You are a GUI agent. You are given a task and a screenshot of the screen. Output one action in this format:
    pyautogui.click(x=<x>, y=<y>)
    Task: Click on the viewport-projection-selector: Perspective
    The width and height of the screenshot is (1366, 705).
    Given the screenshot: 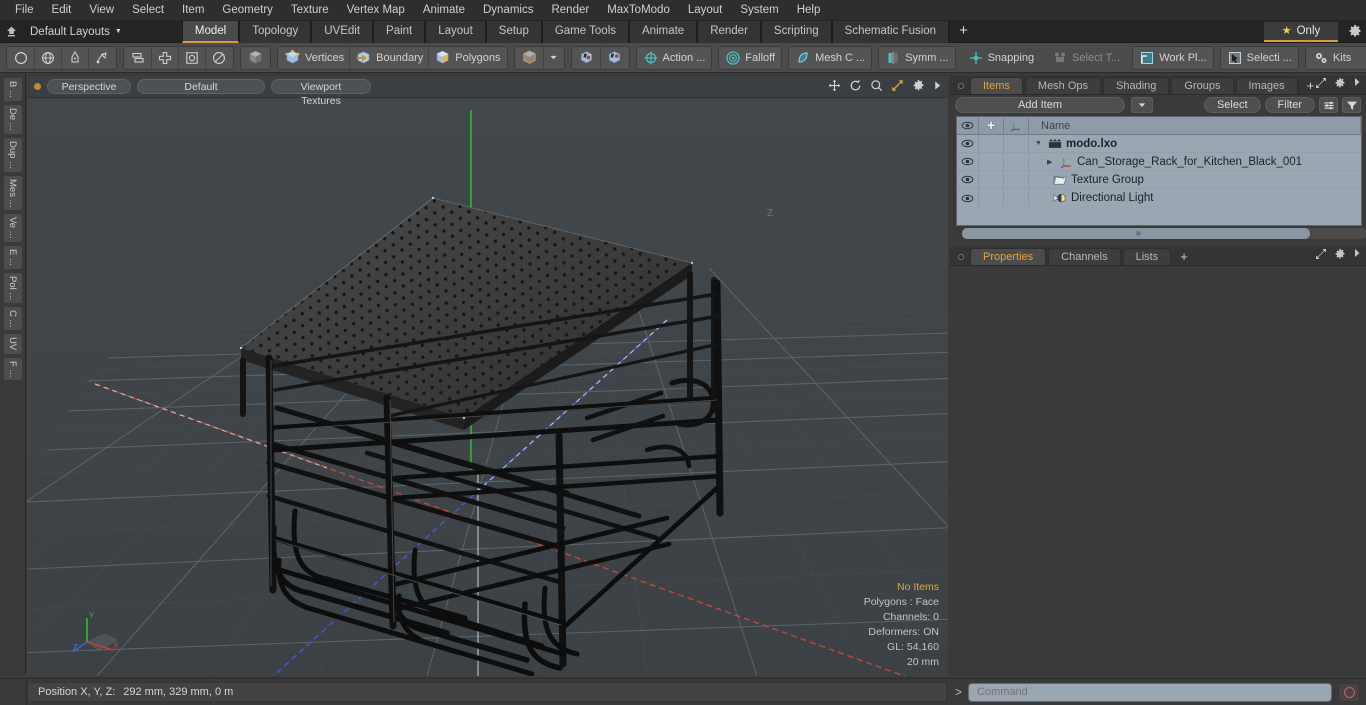 What is the action you would take?
    pyautogui.click(x=89, y=86)
    